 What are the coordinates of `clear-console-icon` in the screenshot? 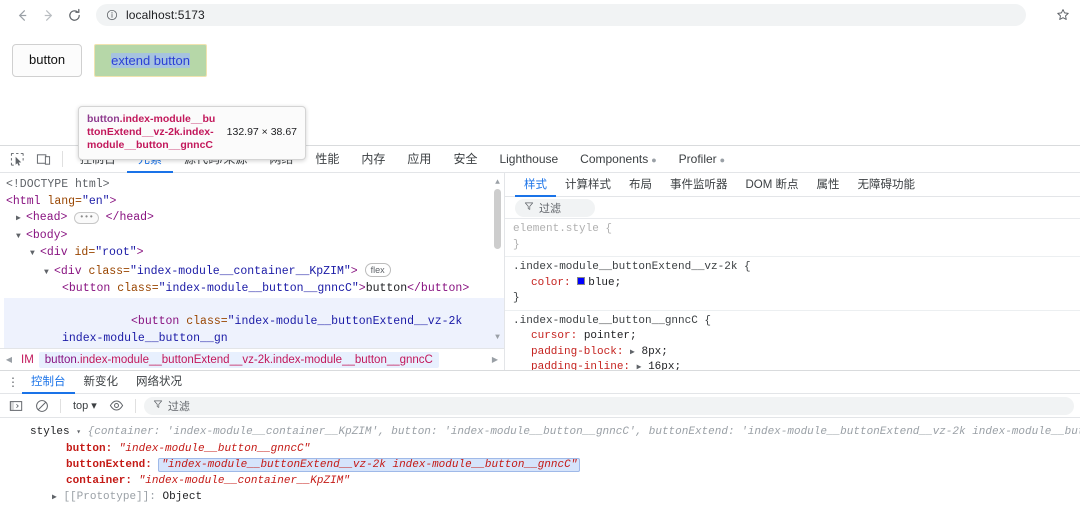 It's located at (42, 406).